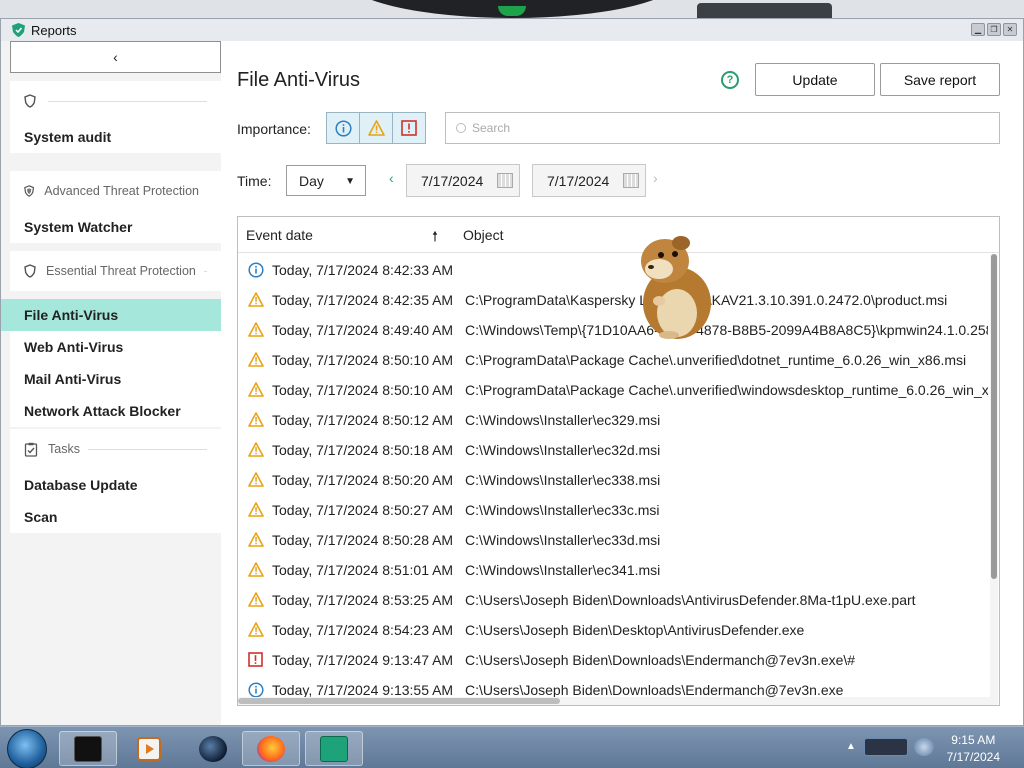 The width and height of the screenshot is (1024, 768). Describe the element at coordinates (409, 128) in the screenshot. I see `importance-critical-toggle` at that location.